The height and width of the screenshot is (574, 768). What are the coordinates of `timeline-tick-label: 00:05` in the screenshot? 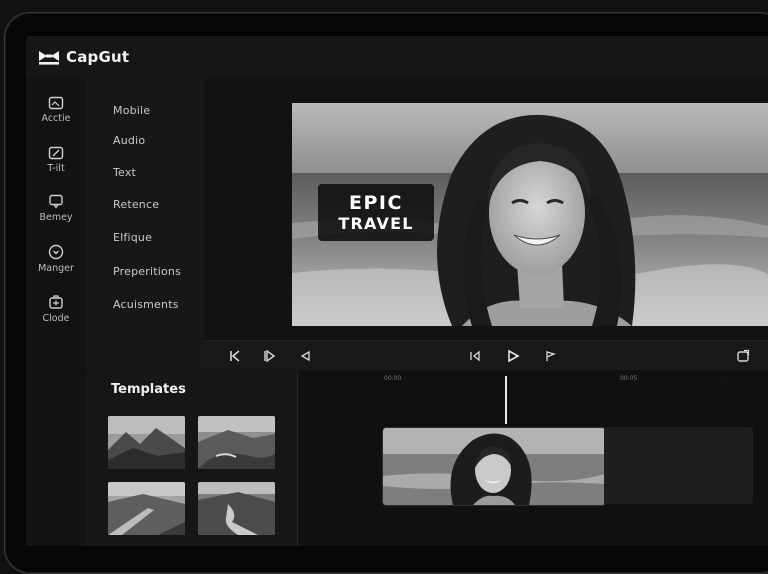 It's located at (629, 378).